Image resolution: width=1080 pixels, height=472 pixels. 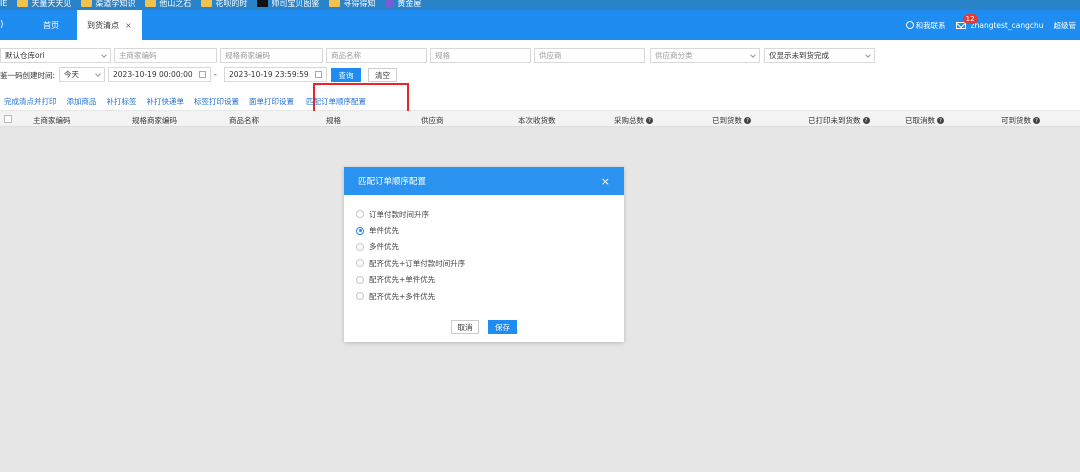 What do you see at coordinates (168, 4) in the screenshot?
I see `bookmark-folder: 他山之石` at bounding box center [168, 4].